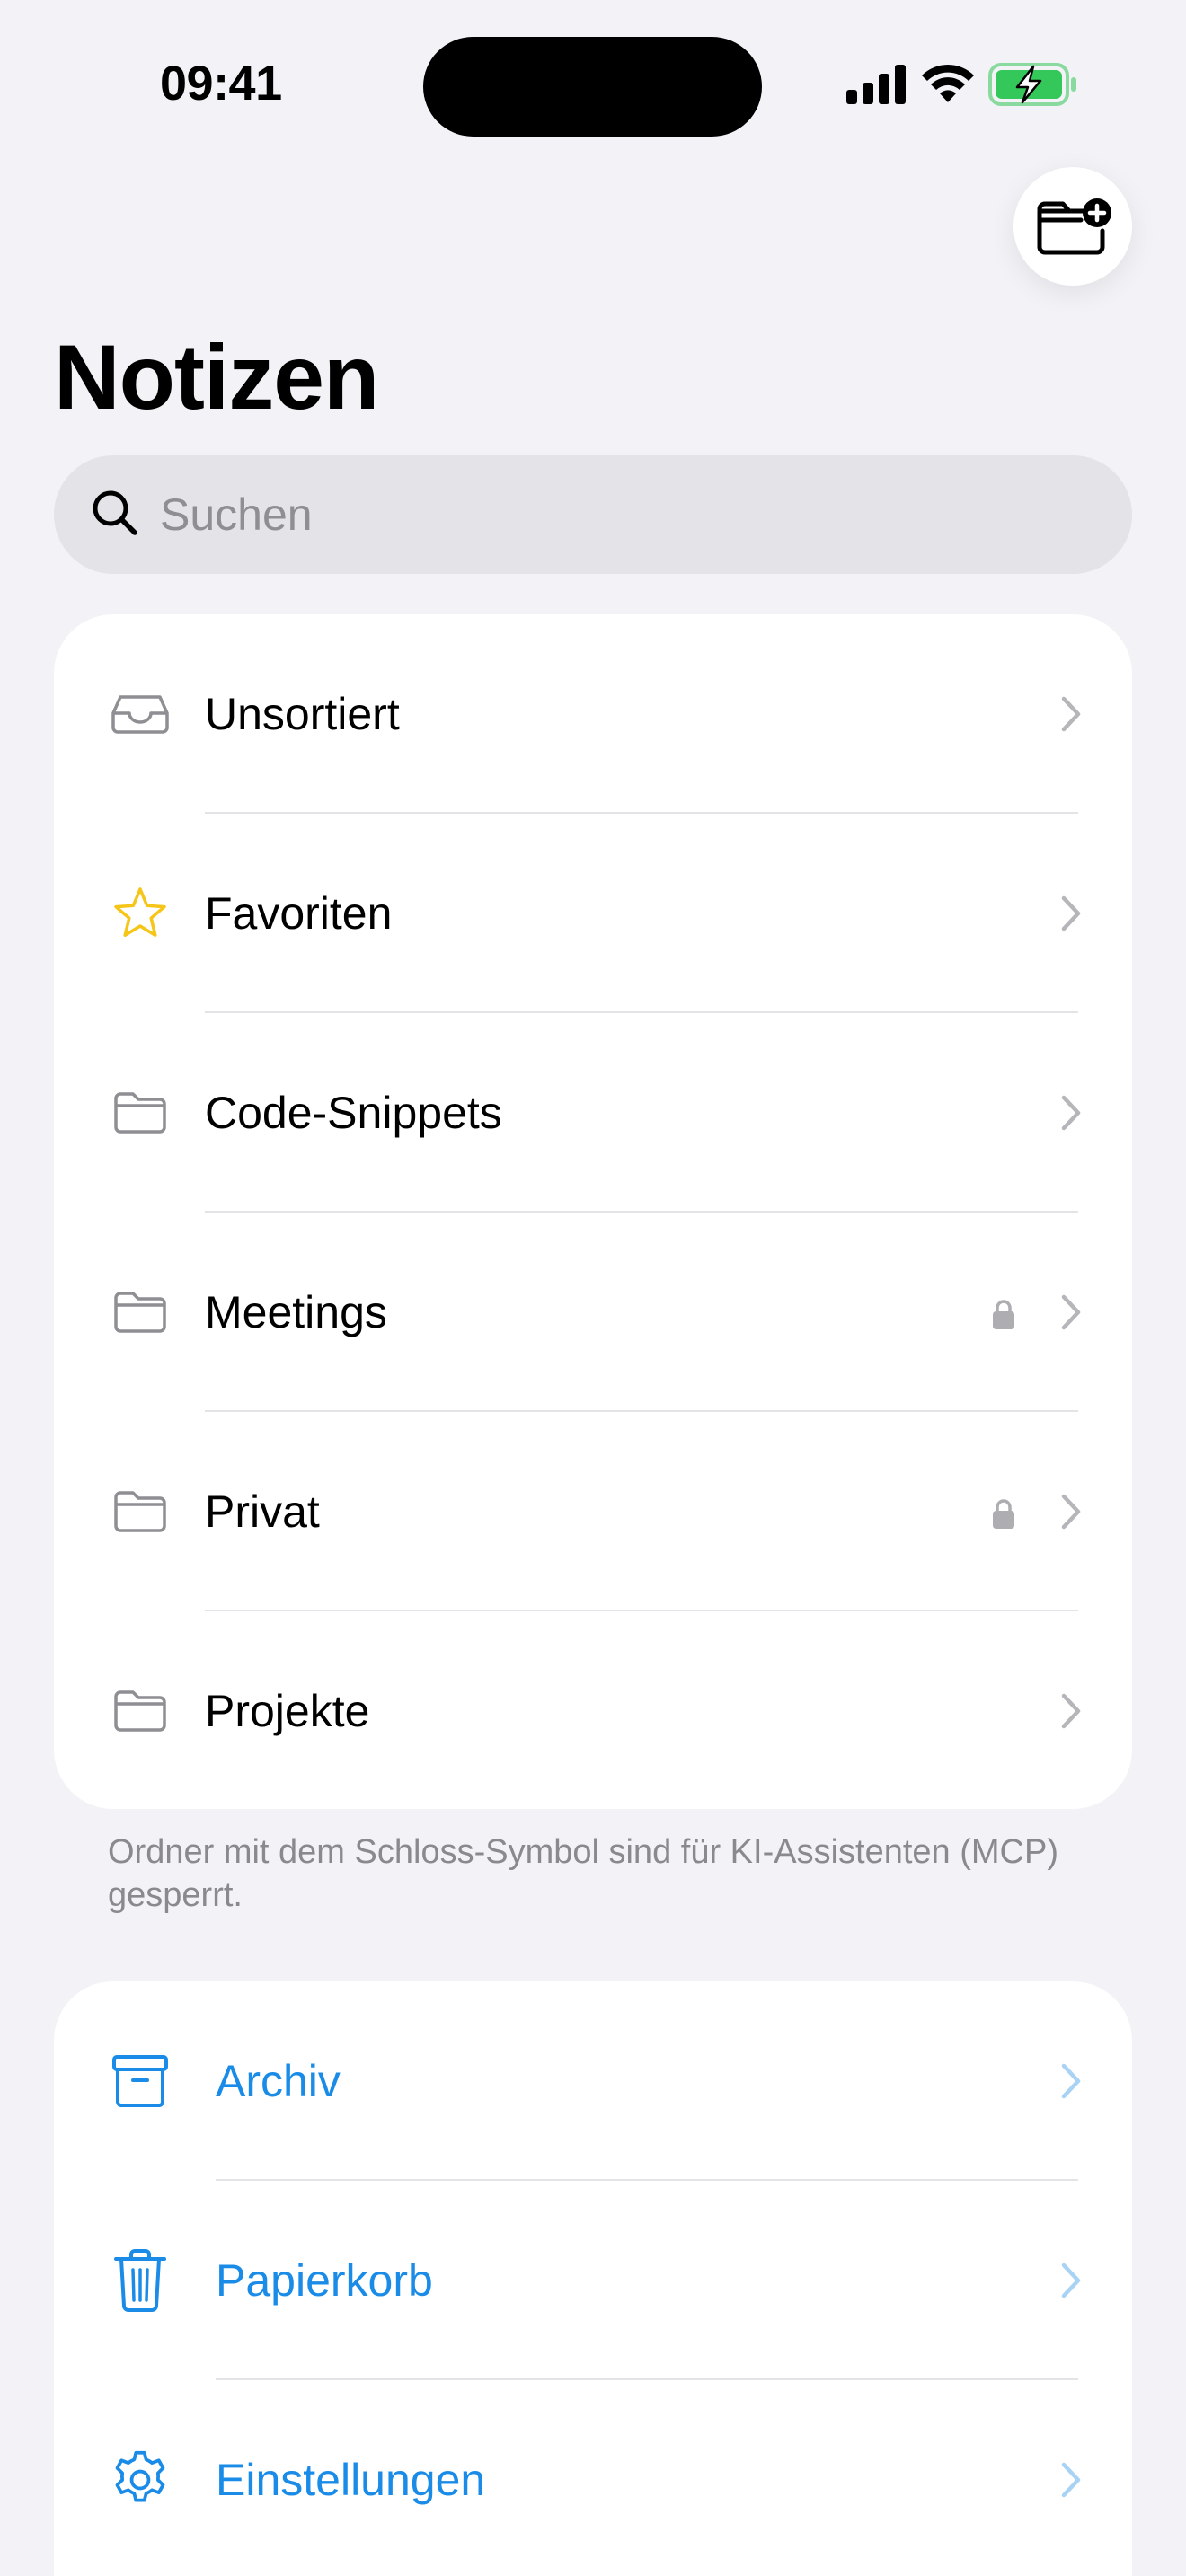 The width and height of the screenshot is (1186, 2576). I want to click on folder-row-unsortiert: Unsortiert, so click(593, 714).